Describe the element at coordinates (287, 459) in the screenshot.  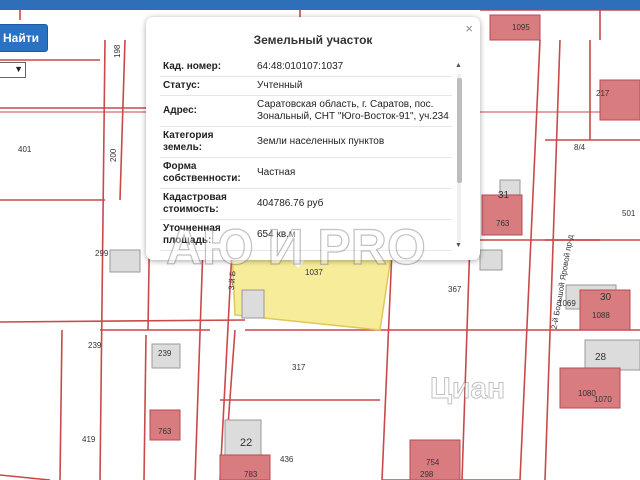
I see `parcel-label: 436` at that location.